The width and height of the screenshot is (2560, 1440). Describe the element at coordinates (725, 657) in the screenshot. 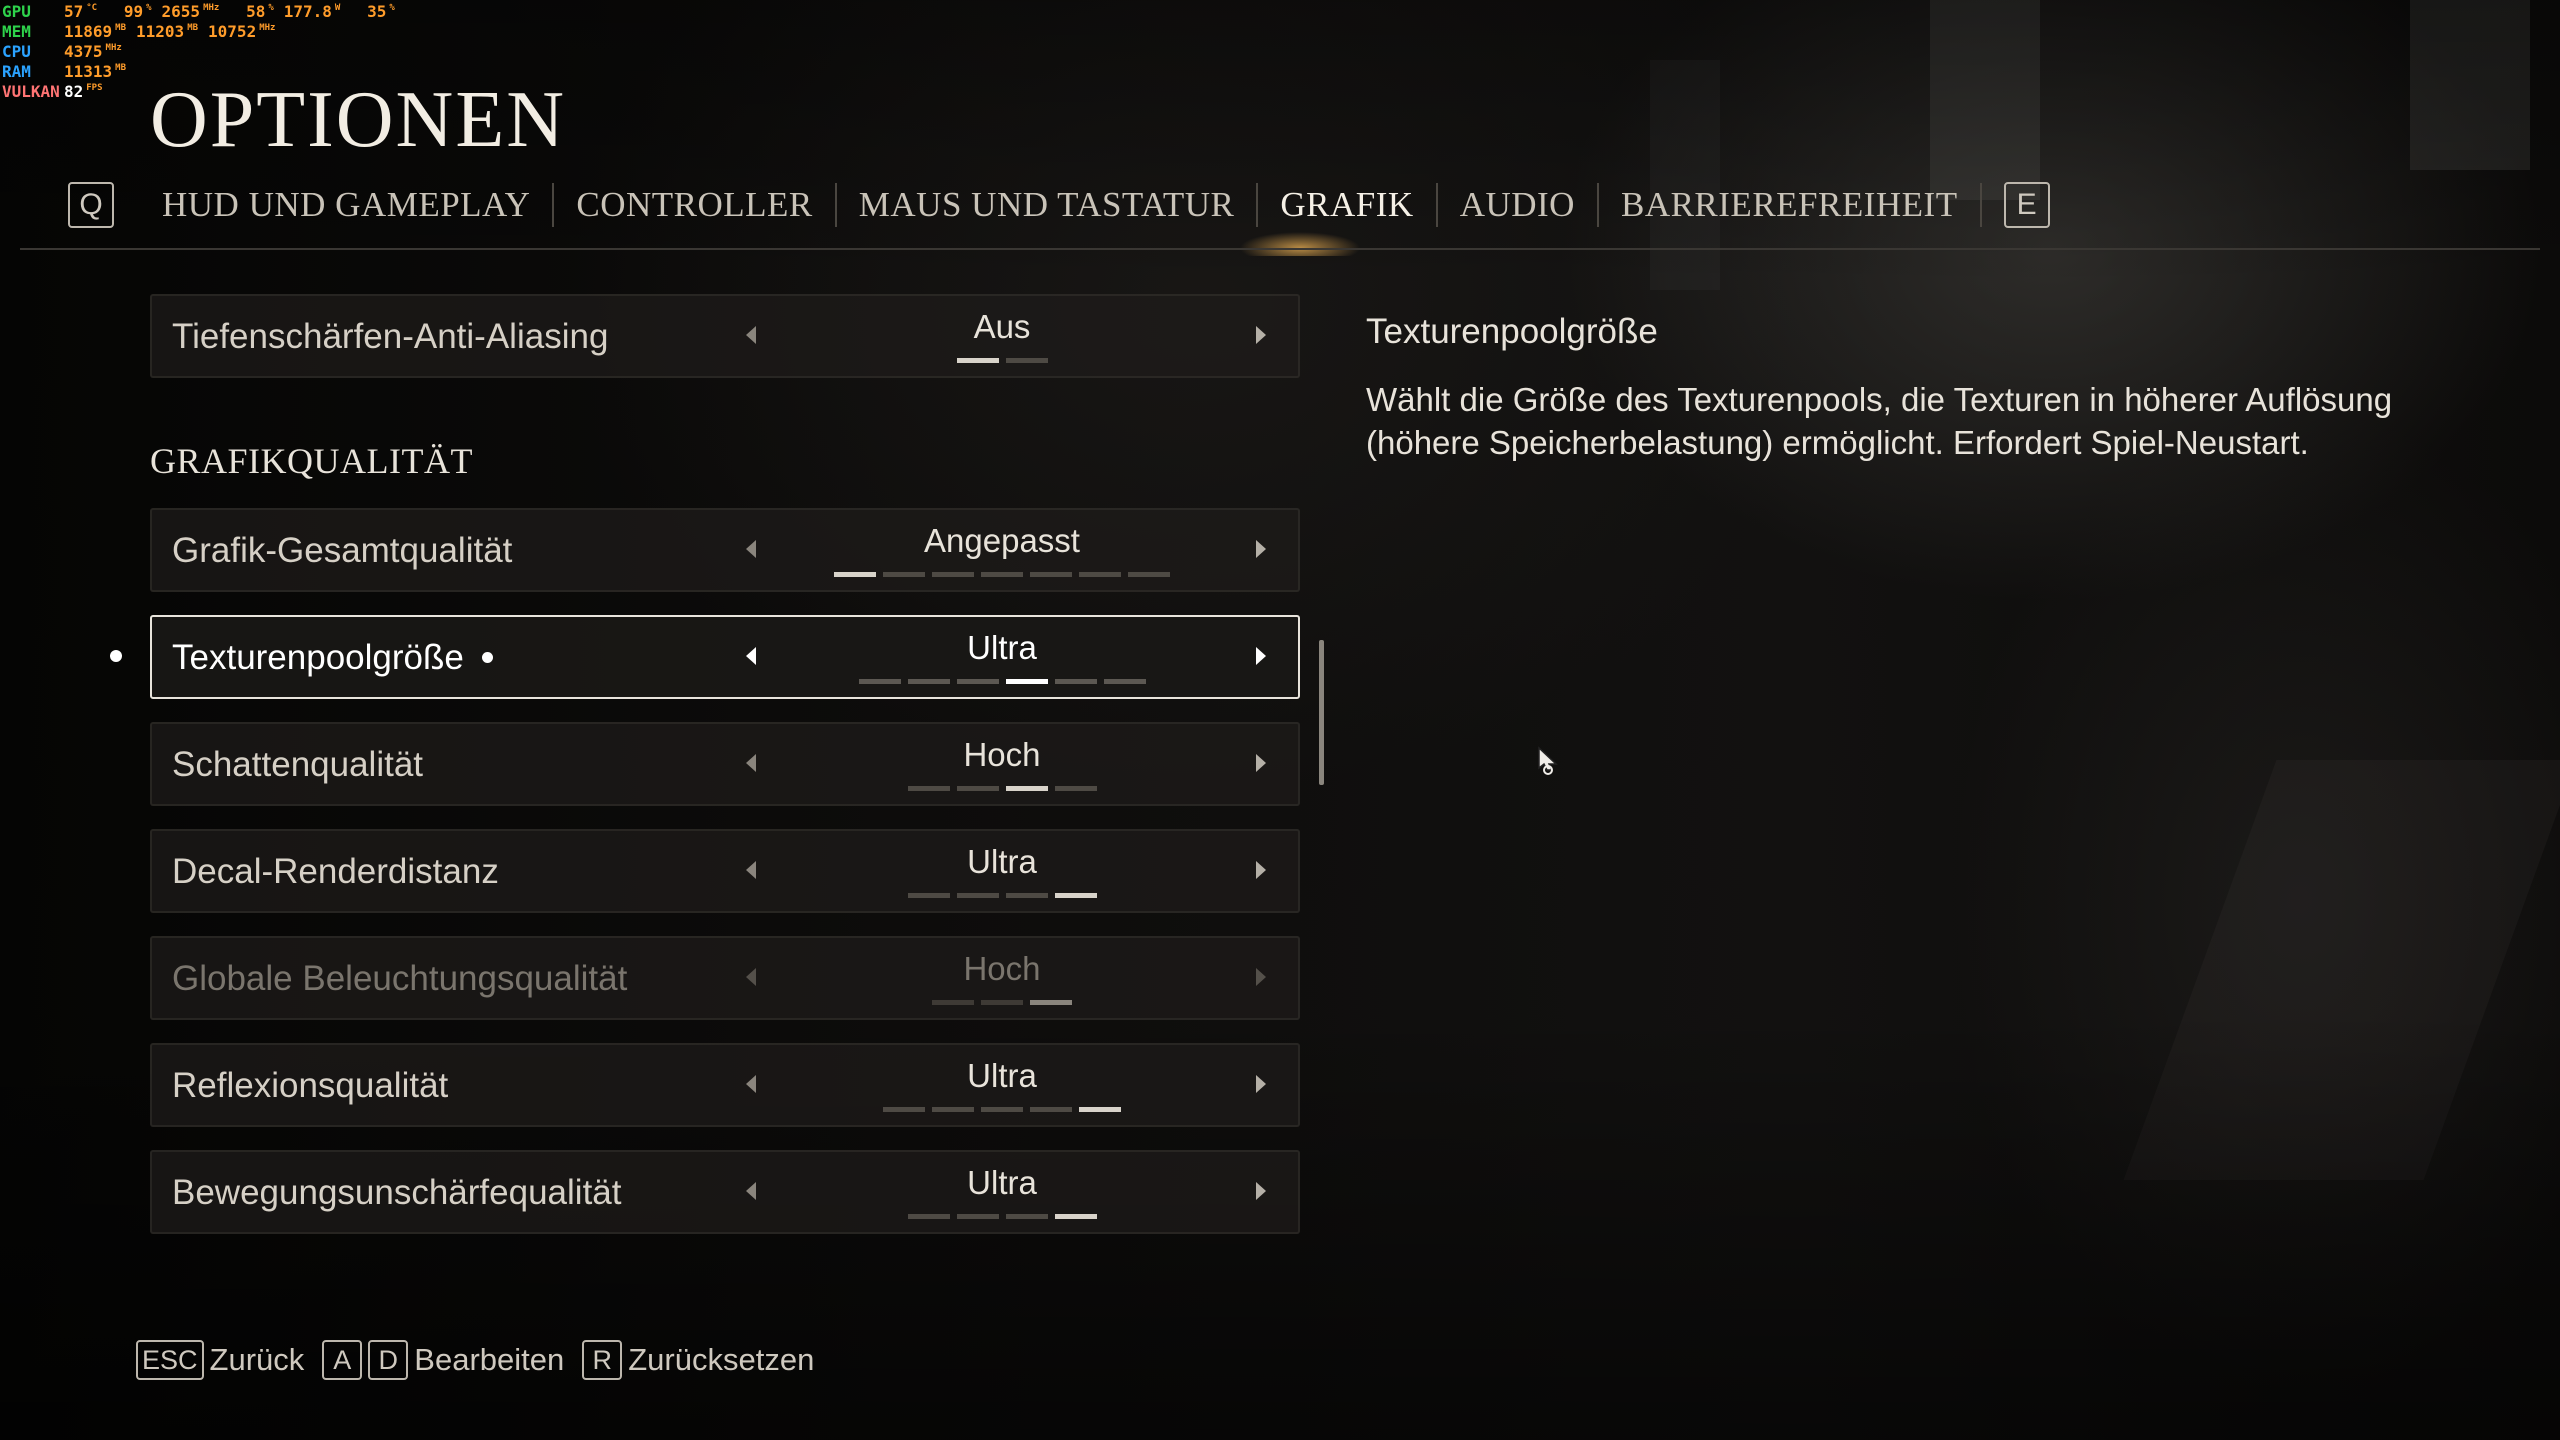

I see `setting-row-texturenpoolgroesse: Texturenpoolgröße Ultra` at that location.